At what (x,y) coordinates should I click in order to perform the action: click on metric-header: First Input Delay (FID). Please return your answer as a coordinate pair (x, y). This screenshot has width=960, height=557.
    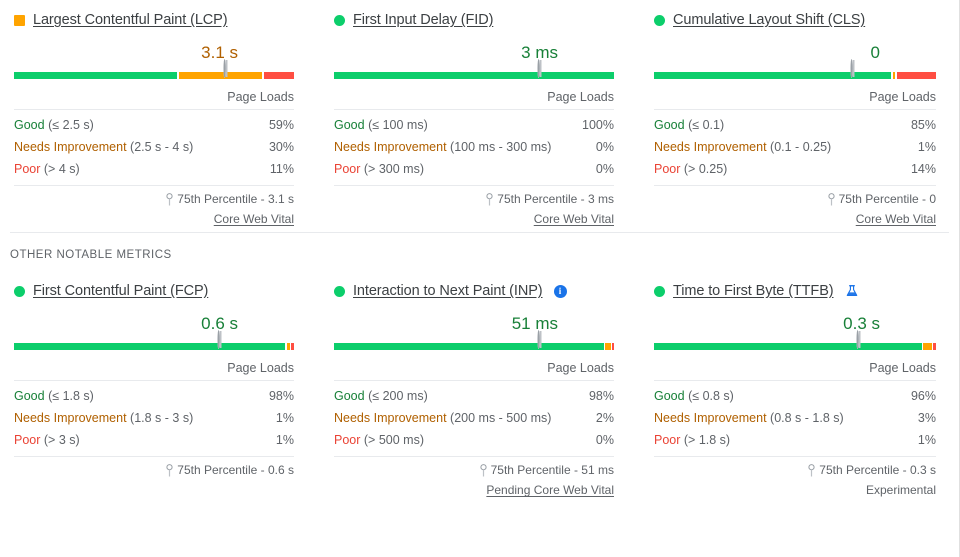
    Looking at the image, I should click on (474, 20).